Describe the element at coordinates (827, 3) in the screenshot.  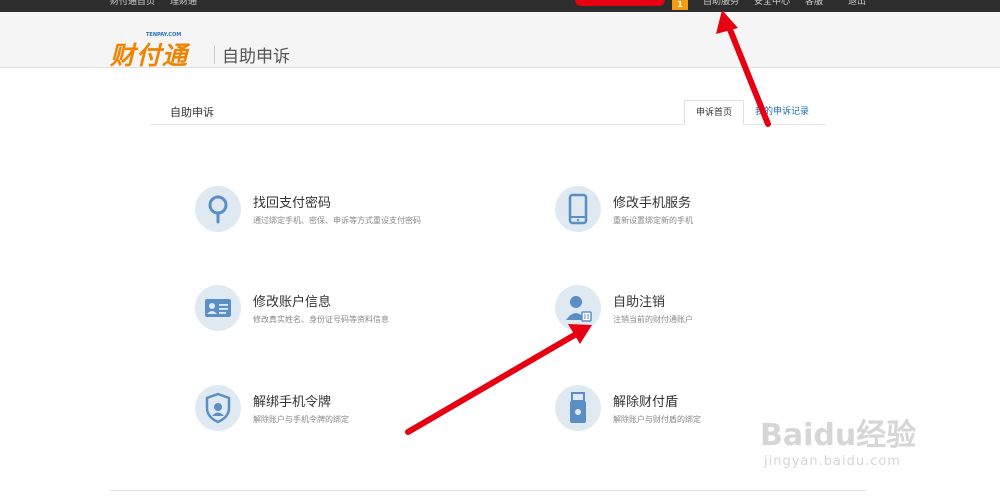
I see `chevron-down-icon: ˅` at that location.